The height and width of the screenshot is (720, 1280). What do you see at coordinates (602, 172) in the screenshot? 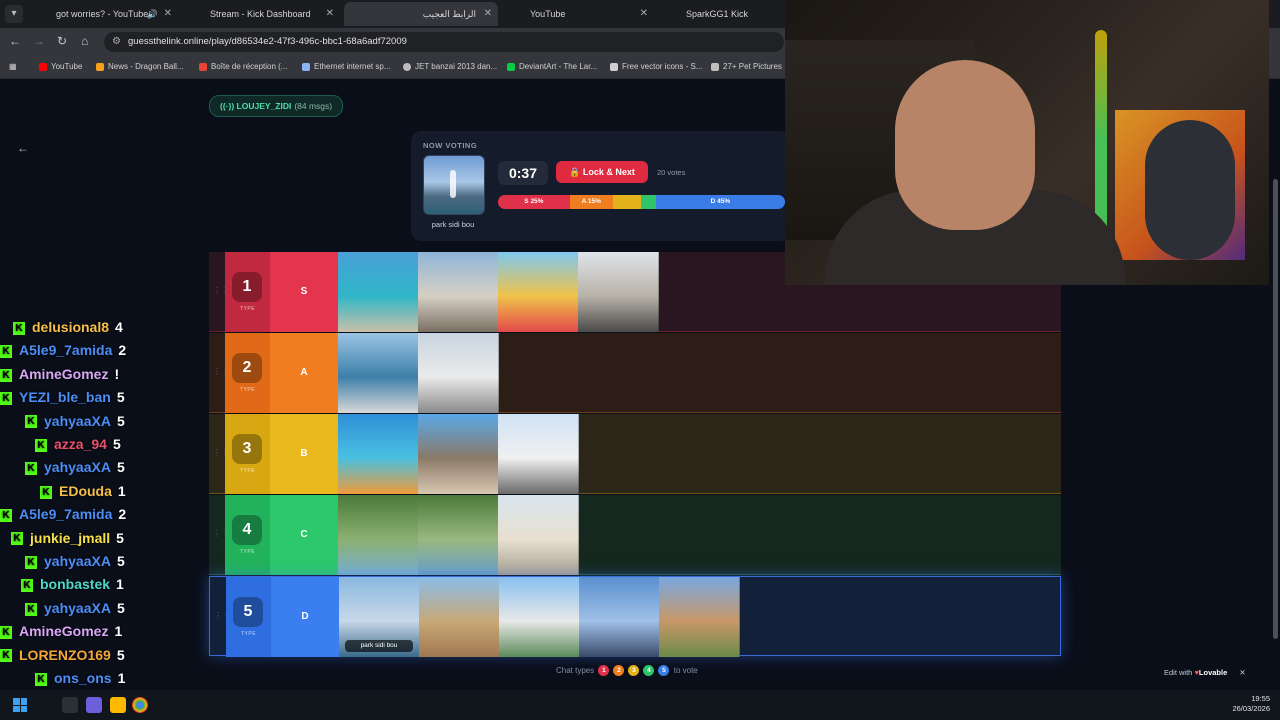
I see `lock-next-button: 🔒 Lock & Next` at bounding box center [602, 172].